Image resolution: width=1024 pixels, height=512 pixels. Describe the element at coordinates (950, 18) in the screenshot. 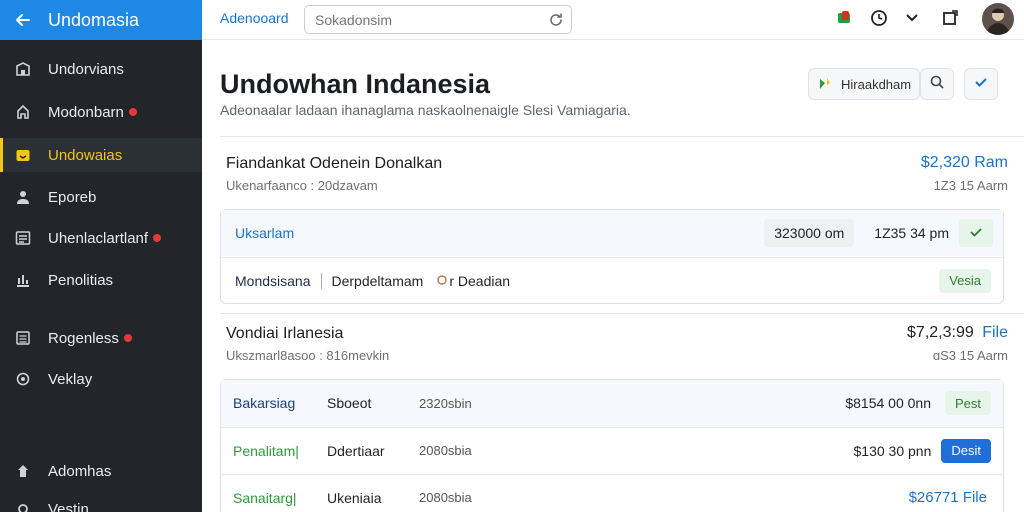

I see `window-icon` at that location.